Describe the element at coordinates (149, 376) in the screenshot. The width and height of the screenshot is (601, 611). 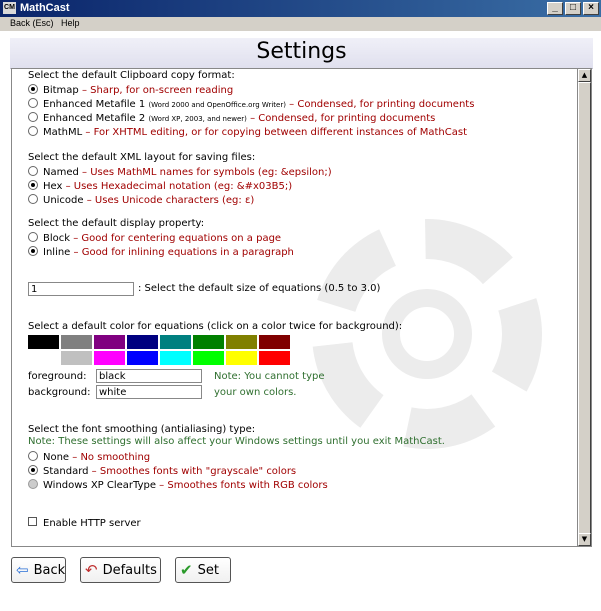
I see `foreground-color-input` at that location.